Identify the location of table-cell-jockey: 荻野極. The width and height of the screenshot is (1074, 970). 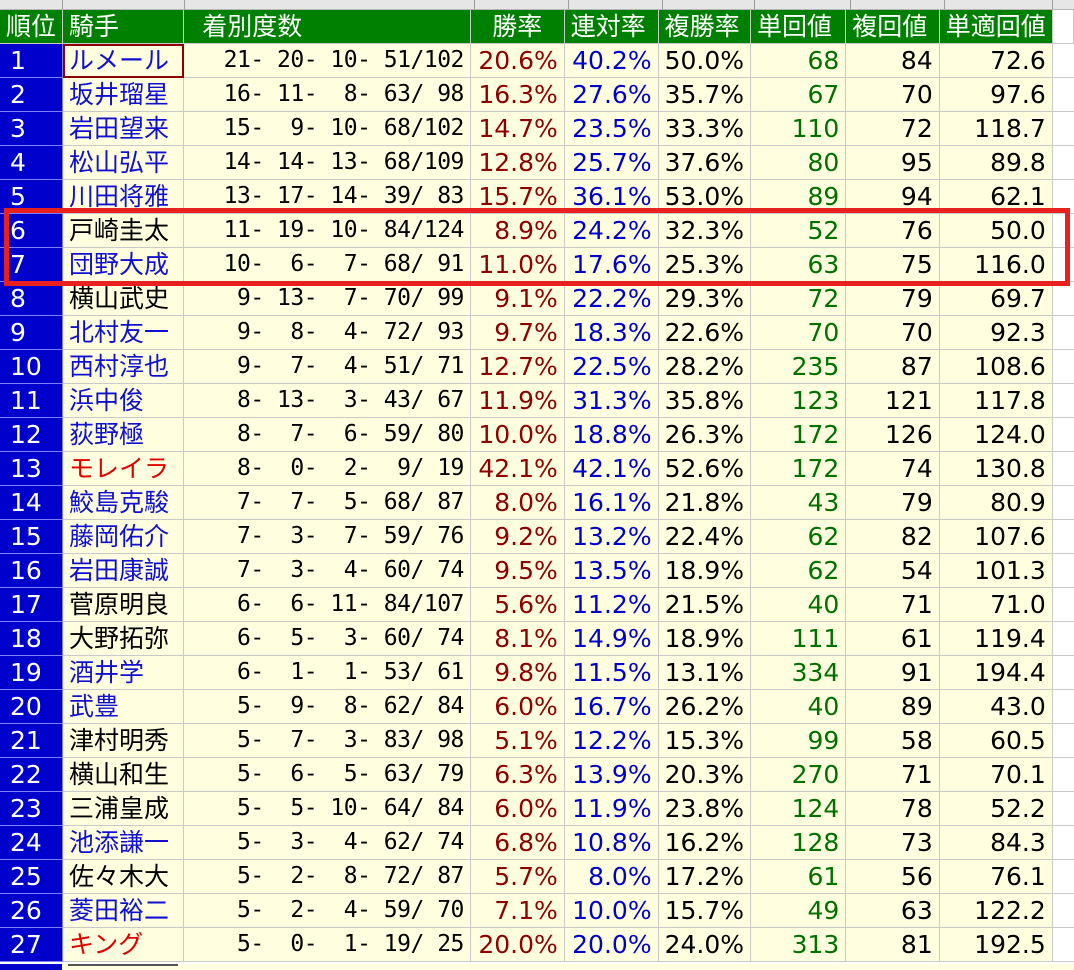
(123, 434).